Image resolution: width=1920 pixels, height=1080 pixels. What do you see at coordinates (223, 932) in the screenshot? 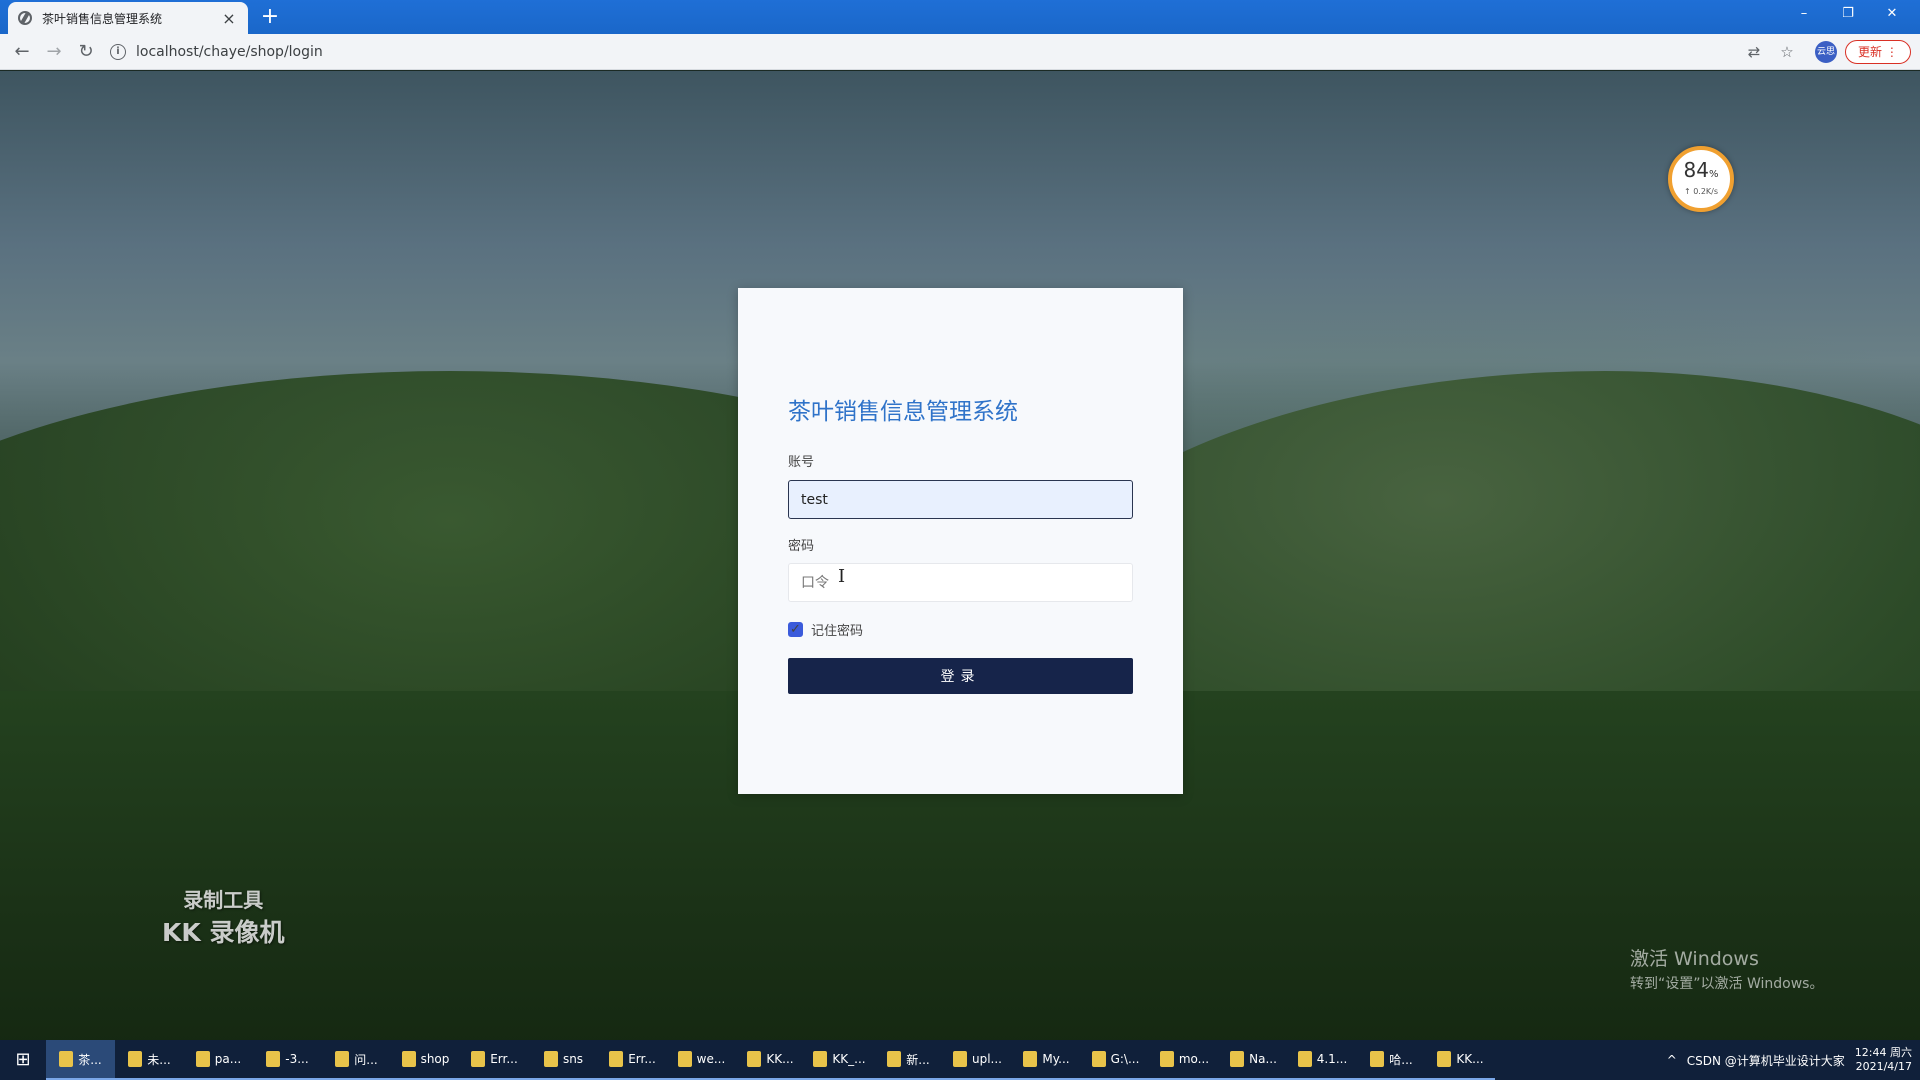
I see `recorder-line2: KK 录像机` at bounding box center [223, 932].